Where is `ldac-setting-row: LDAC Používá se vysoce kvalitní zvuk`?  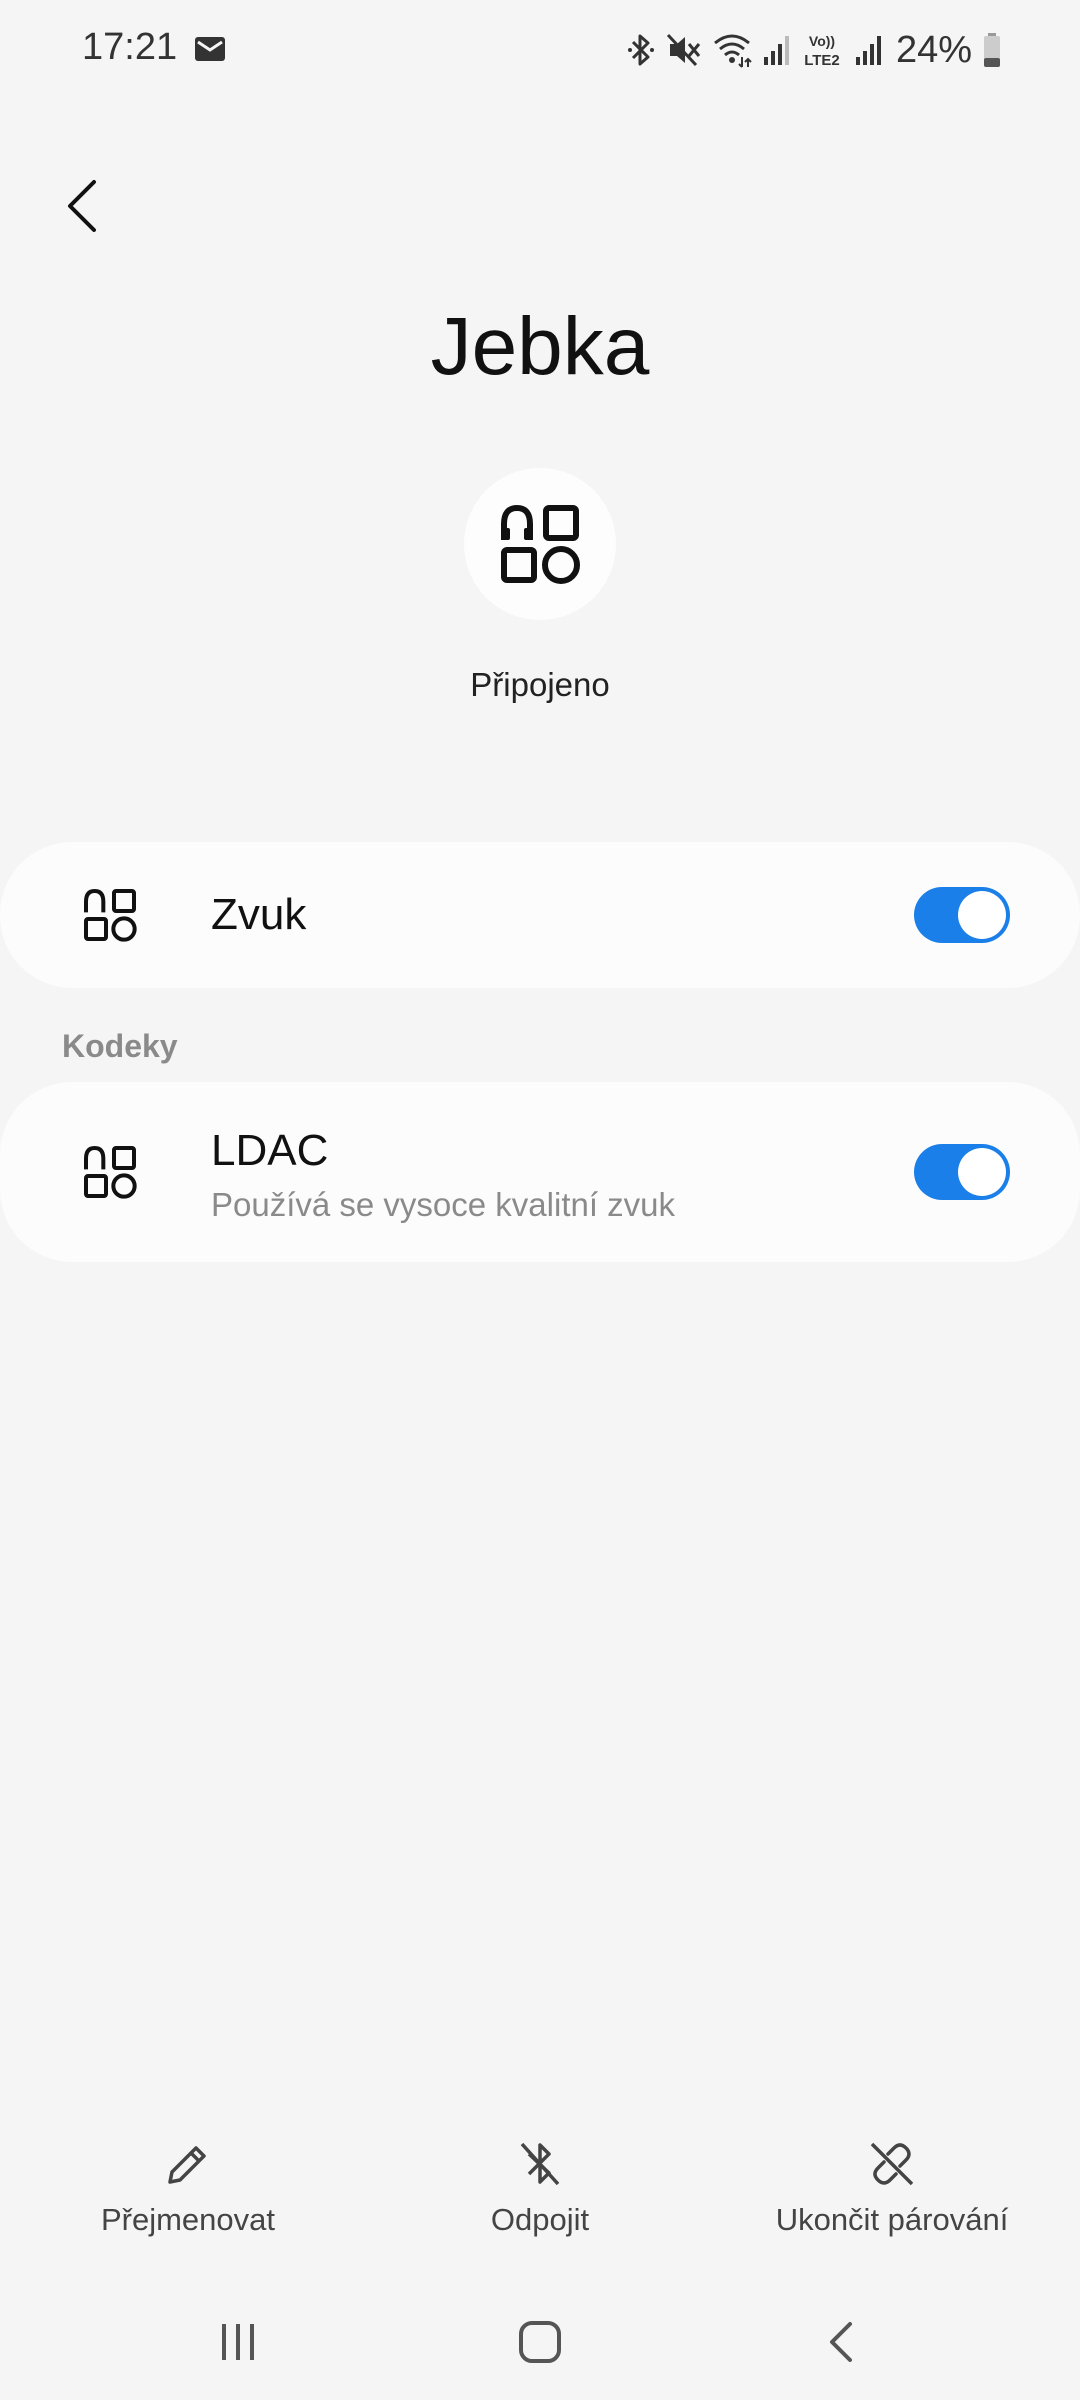
ldac-setting-row: LDAC Používá se vysoce kvalitní zvuk is located at coordinates (540, 1172).